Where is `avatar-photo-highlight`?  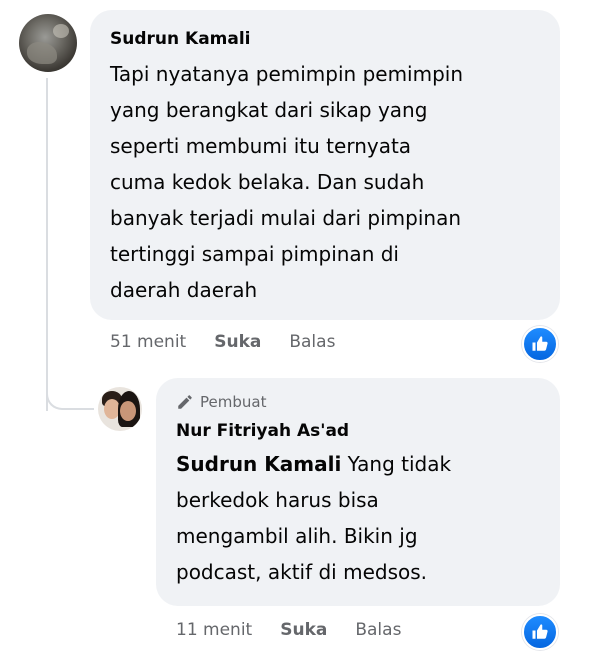
avatar-photo-highlight is located at coordinates (61, 31).